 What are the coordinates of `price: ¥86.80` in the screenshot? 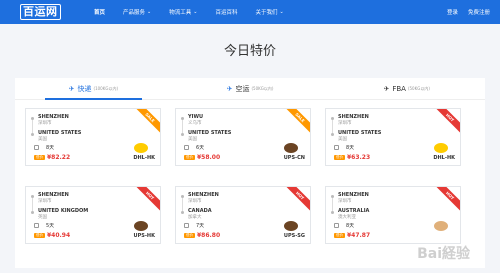 It's located at (209, 235).